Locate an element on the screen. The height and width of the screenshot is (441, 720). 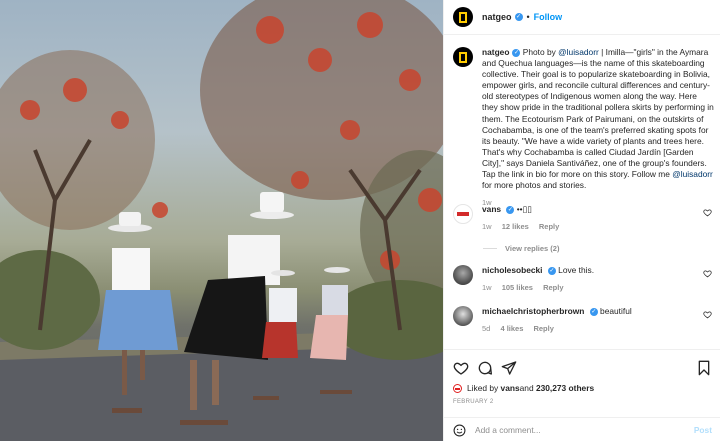
liked-by-user: vans is located at coordinates (510, 388).